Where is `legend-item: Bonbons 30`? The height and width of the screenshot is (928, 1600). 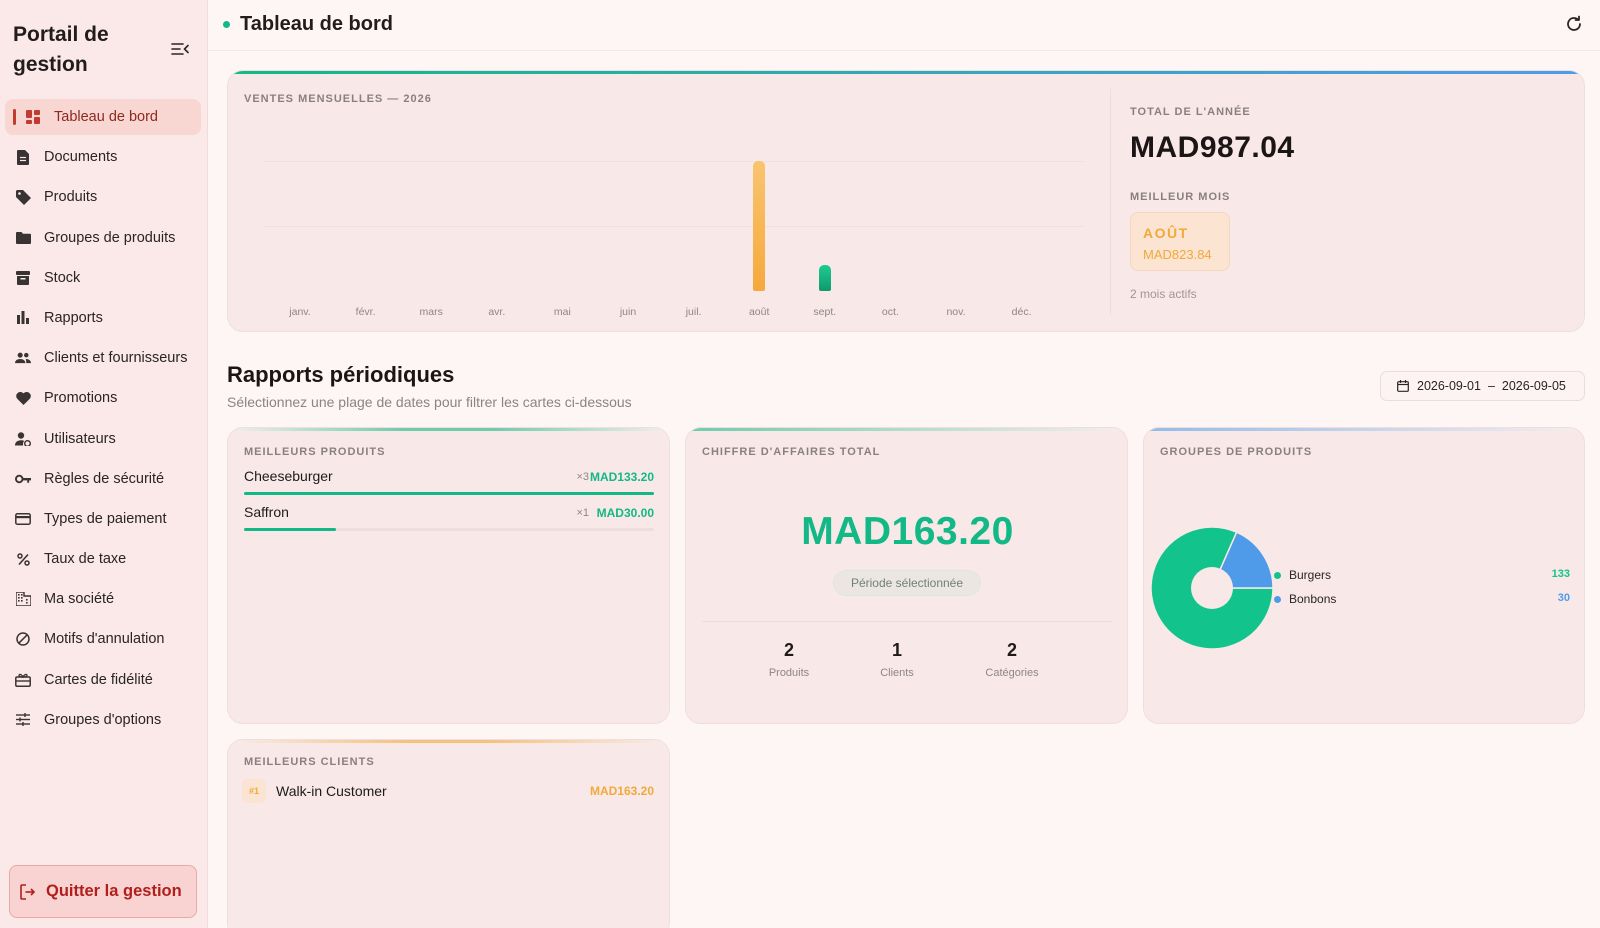
legend-item: Bonbons 30 is located at coordinates (1422, 601).